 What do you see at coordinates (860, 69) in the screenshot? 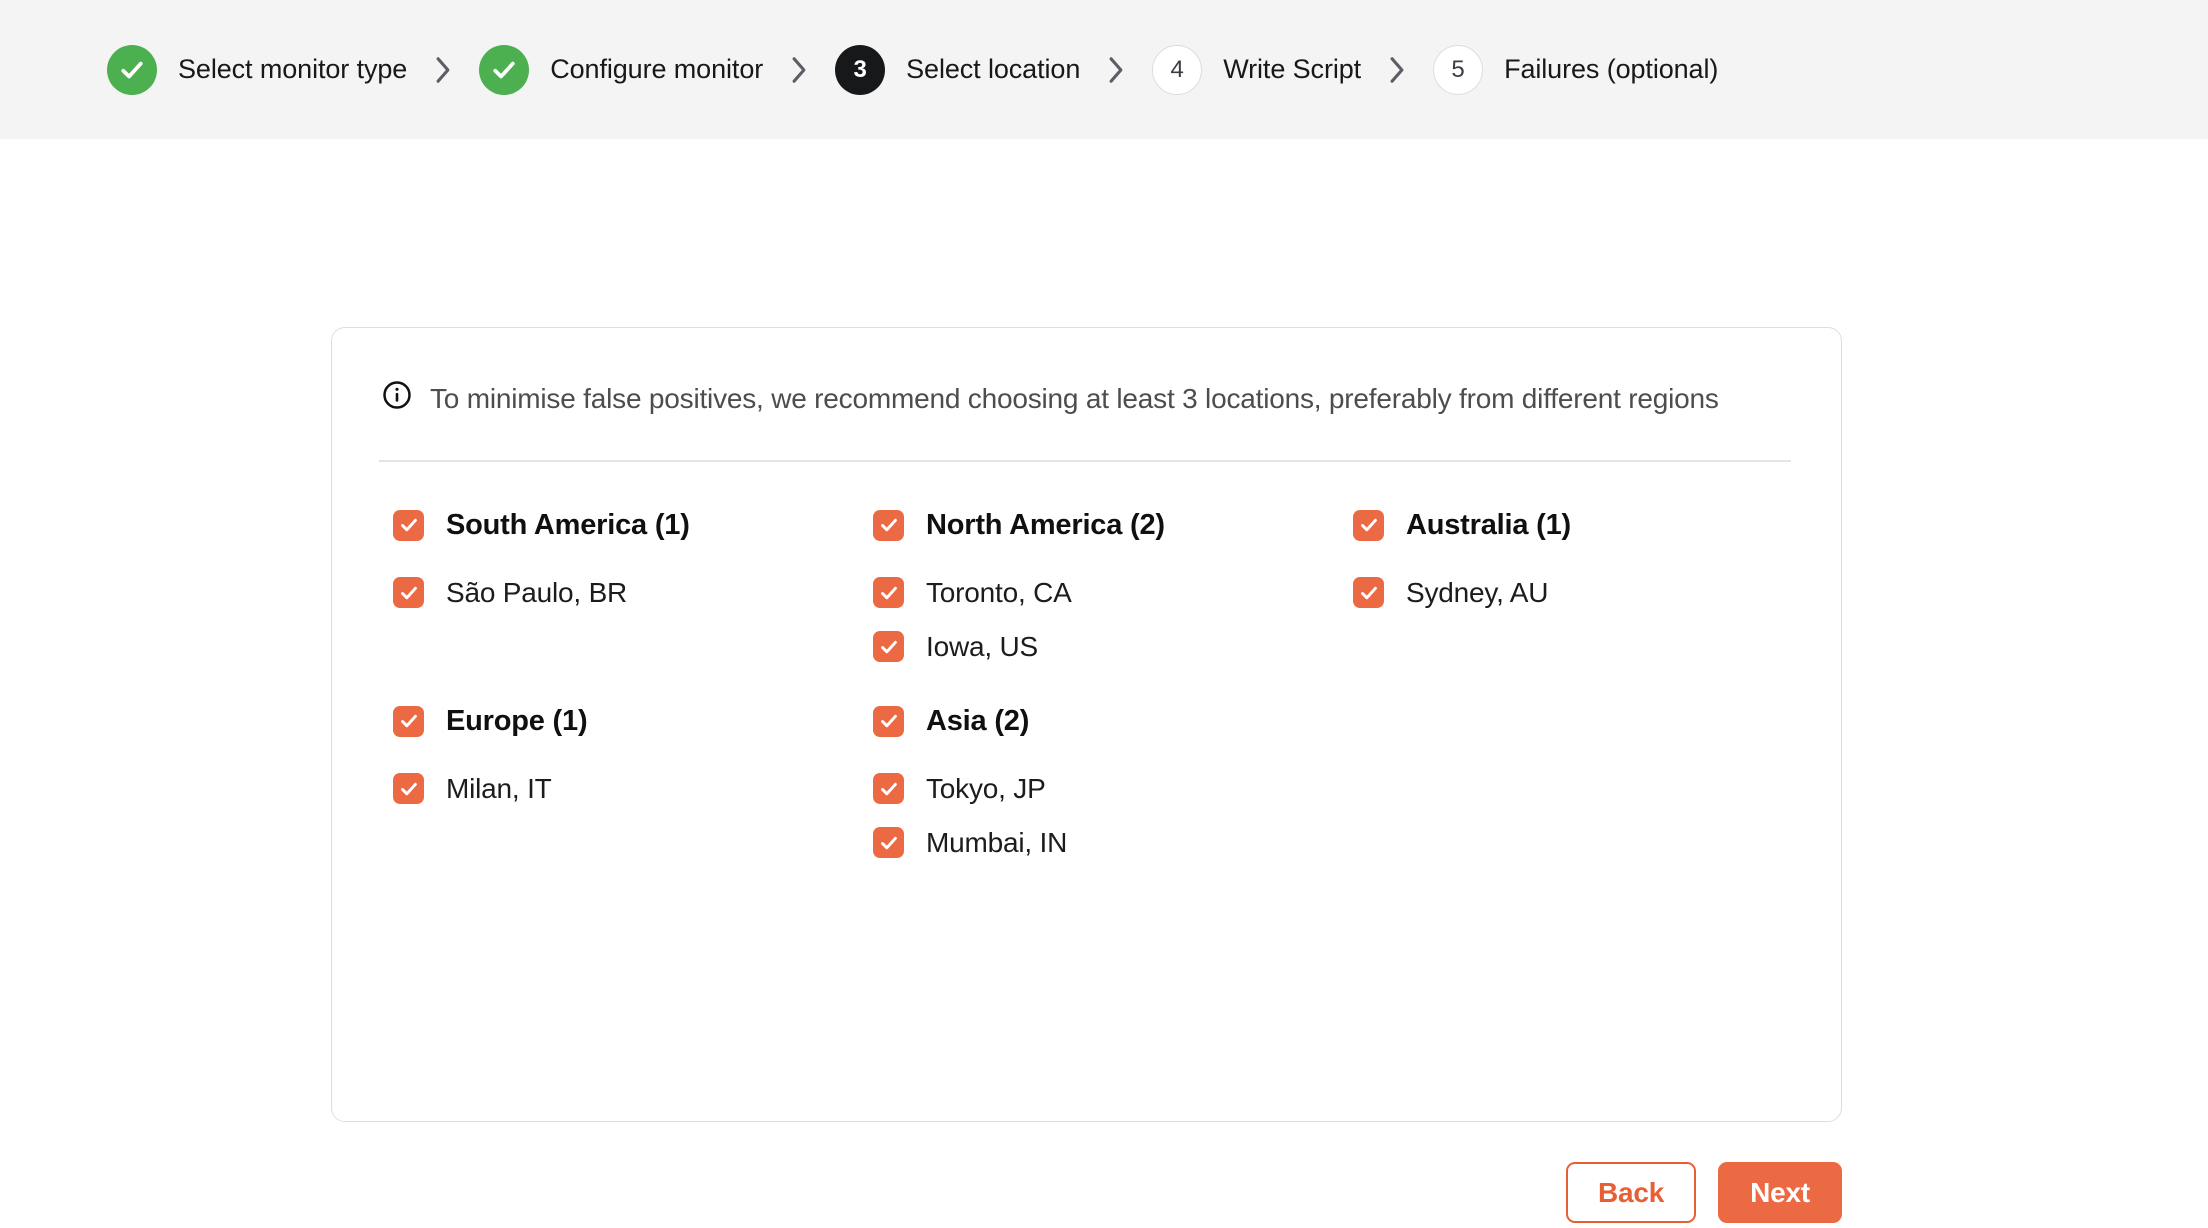
I see `step-number-3: 3` at bounding box center [860, 69].